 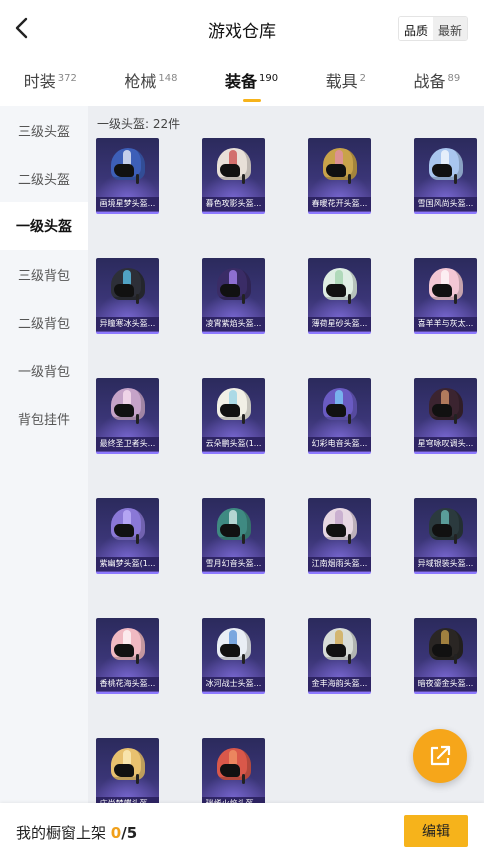 I want to click on tab-label: 时装, so click(x=39, y=81).